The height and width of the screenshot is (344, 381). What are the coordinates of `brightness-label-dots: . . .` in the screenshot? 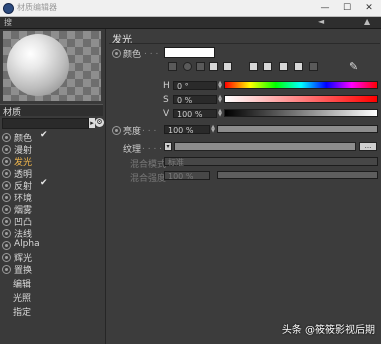 It's located at (149, 129).